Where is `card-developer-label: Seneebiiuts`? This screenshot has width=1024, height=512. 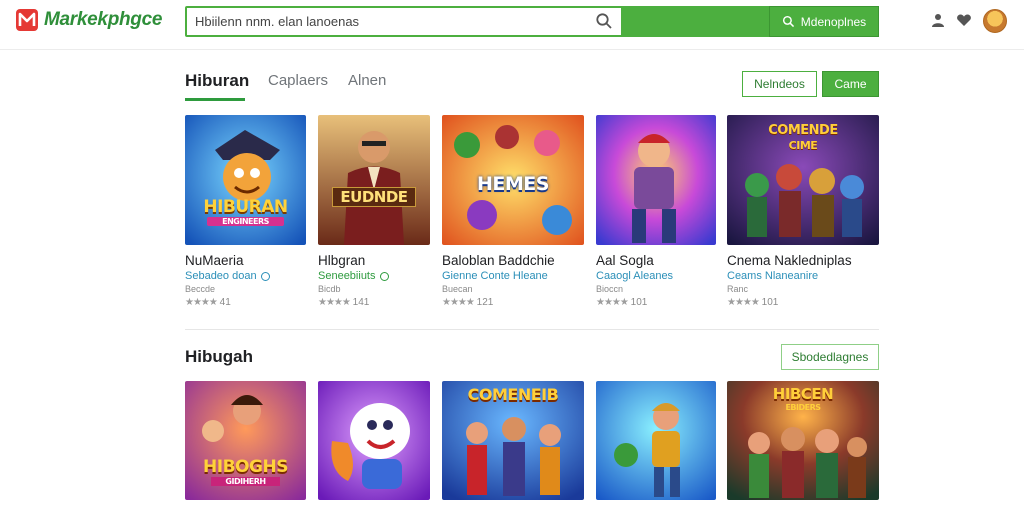 card-developer-label: Seneebiiuts is located at coordinates (347, 276).